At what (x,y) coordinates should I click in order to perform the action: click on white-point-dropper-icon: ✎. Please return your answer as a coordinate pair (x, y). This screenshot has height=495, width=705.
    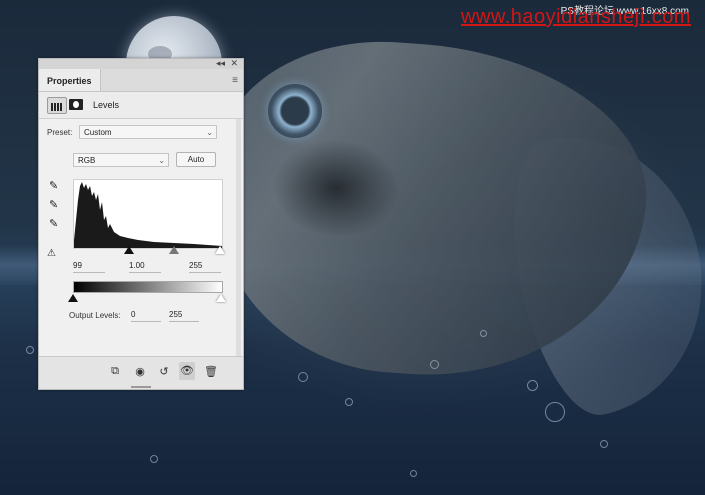
    Looking at the image, I should click on (53, 223).